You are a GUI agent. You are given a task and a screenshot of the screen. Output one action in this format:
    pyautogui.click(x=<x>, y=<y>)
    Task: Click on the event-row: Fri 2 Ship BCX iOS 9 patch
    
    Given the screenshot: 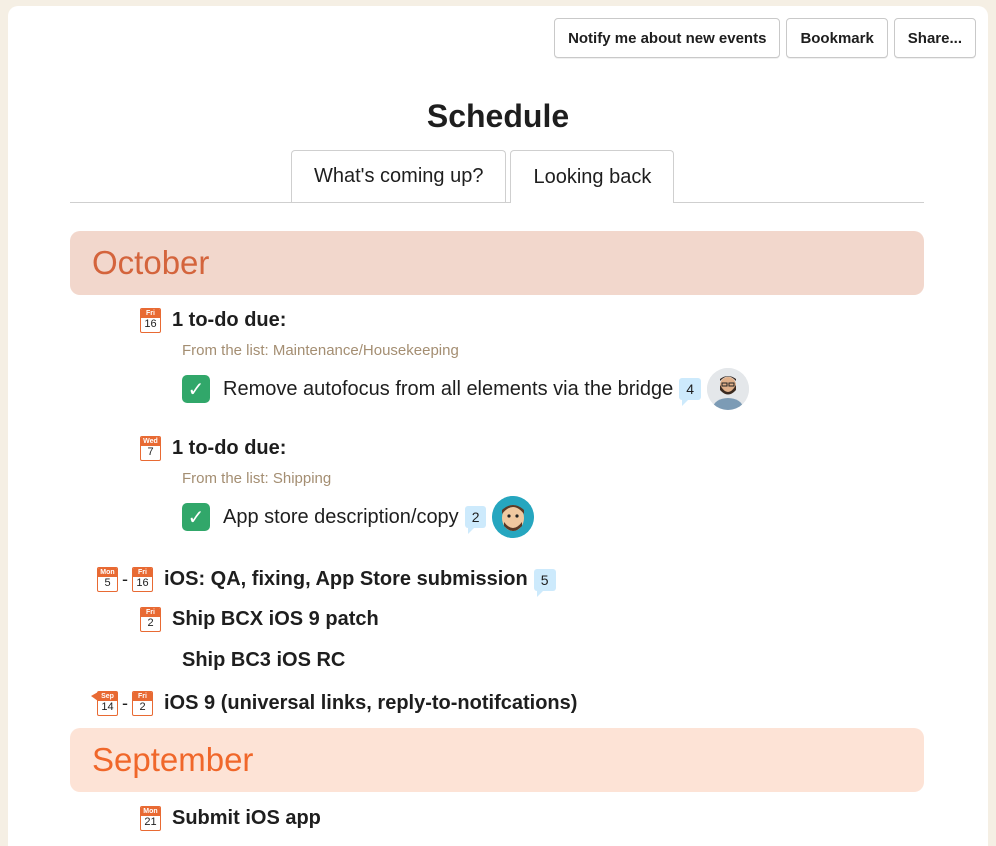 What is the action you would take?
    pyautogui.click(x=259, y=619)
    